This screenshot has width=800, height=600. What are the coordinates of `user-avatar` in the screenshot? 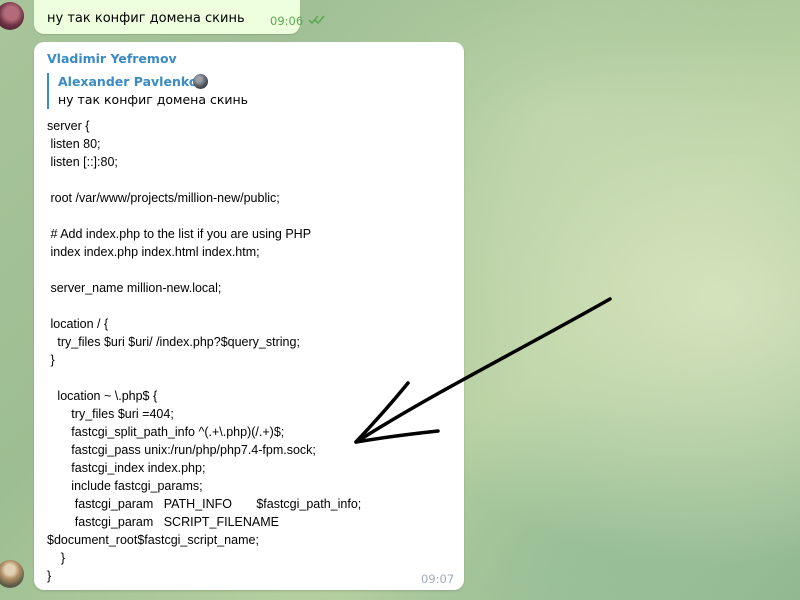 It's located at (12, 16).